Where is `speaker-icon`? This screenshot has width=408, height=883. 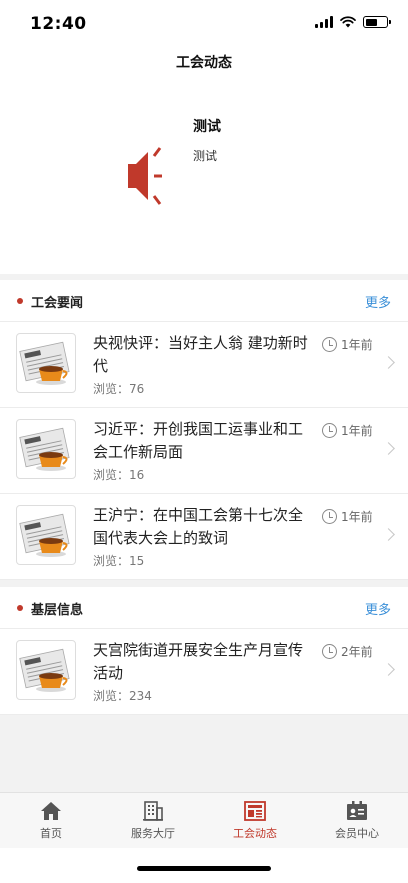 speaker-icon is located at coordinates (145, 176).